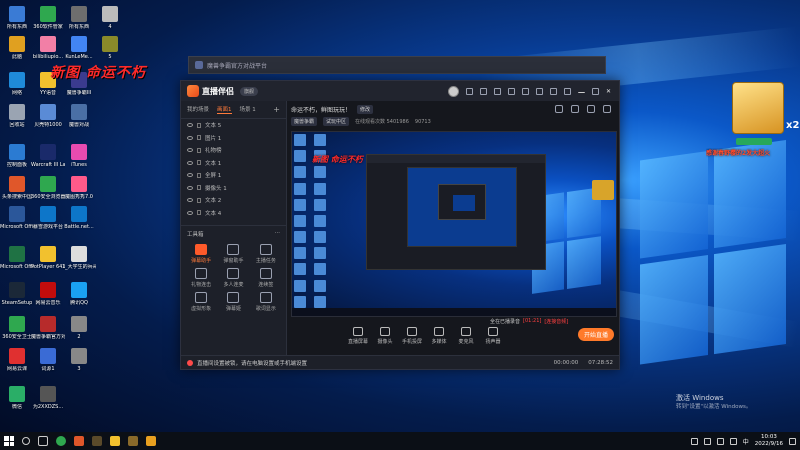 The image size is (800, 450). What do you see at coordinates (17, 188) in the screenshot?
I see `desktop-icon: 头条搜索中国` at bounding box center [17, 188].